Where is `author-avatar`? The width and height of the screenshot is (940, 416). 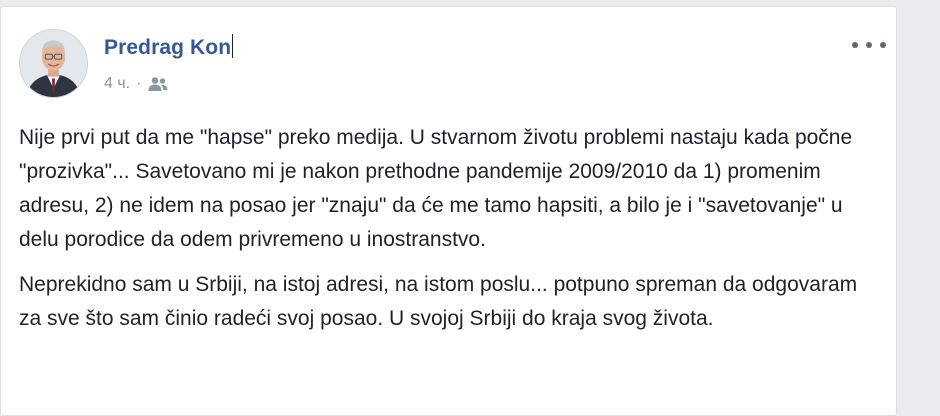
author-avatar is located at coordinates (53, 63).